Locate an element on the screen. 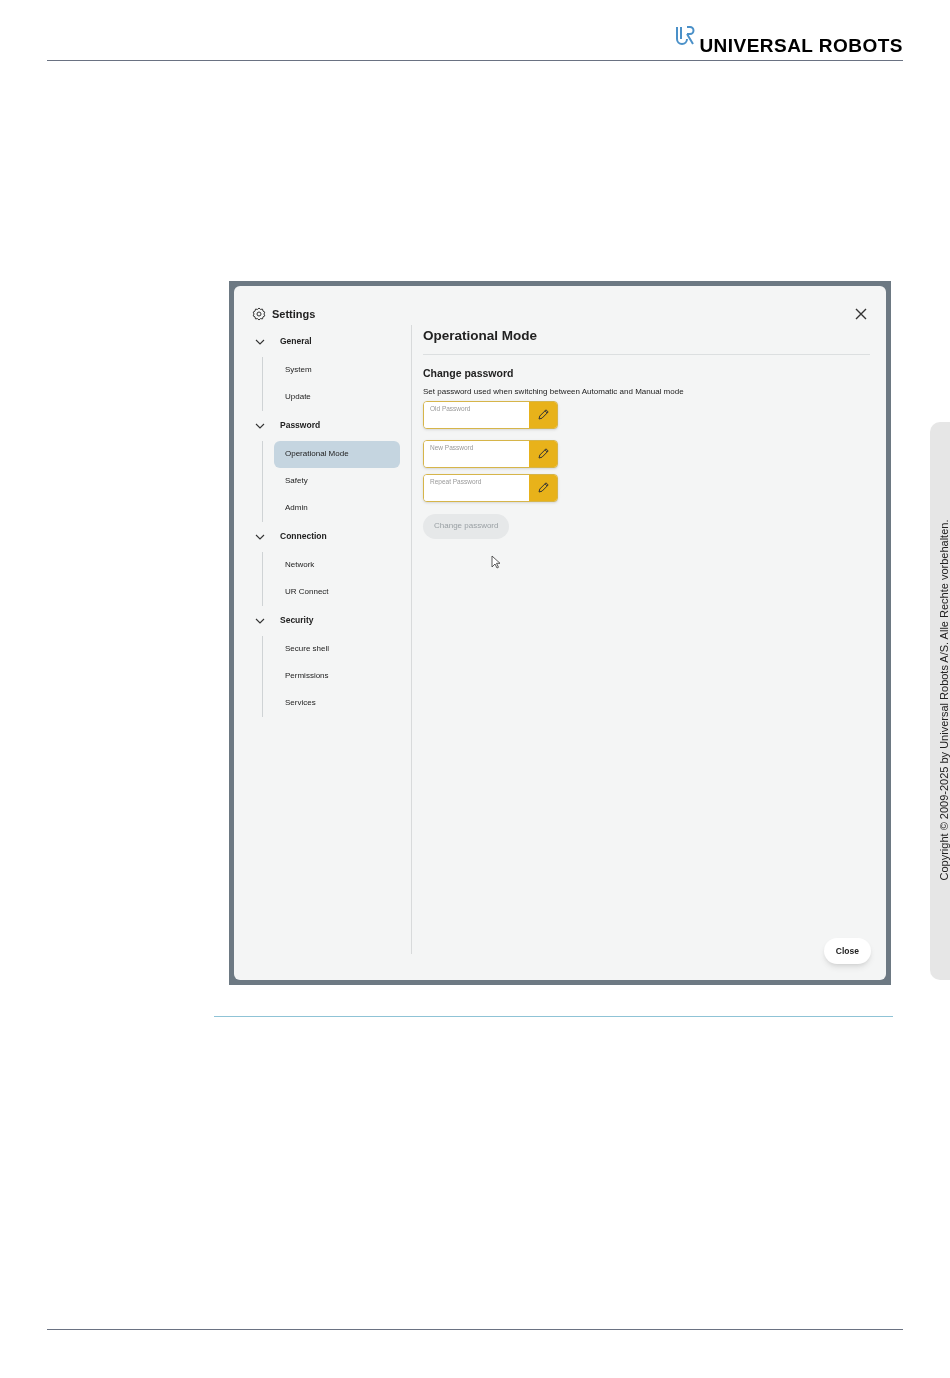  nav-item: System is located at coordinates (337, 370).